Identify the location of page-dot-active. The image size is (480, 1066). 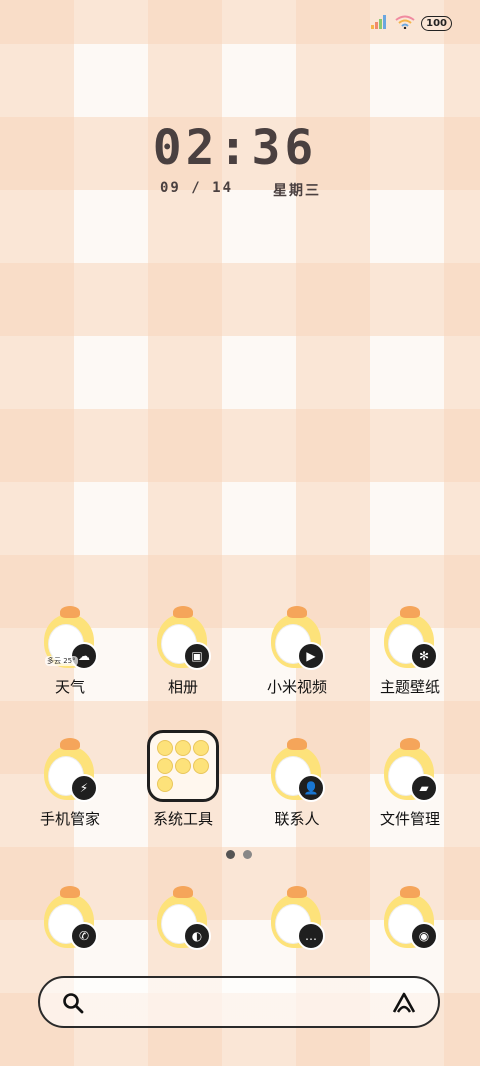
(230, 854).